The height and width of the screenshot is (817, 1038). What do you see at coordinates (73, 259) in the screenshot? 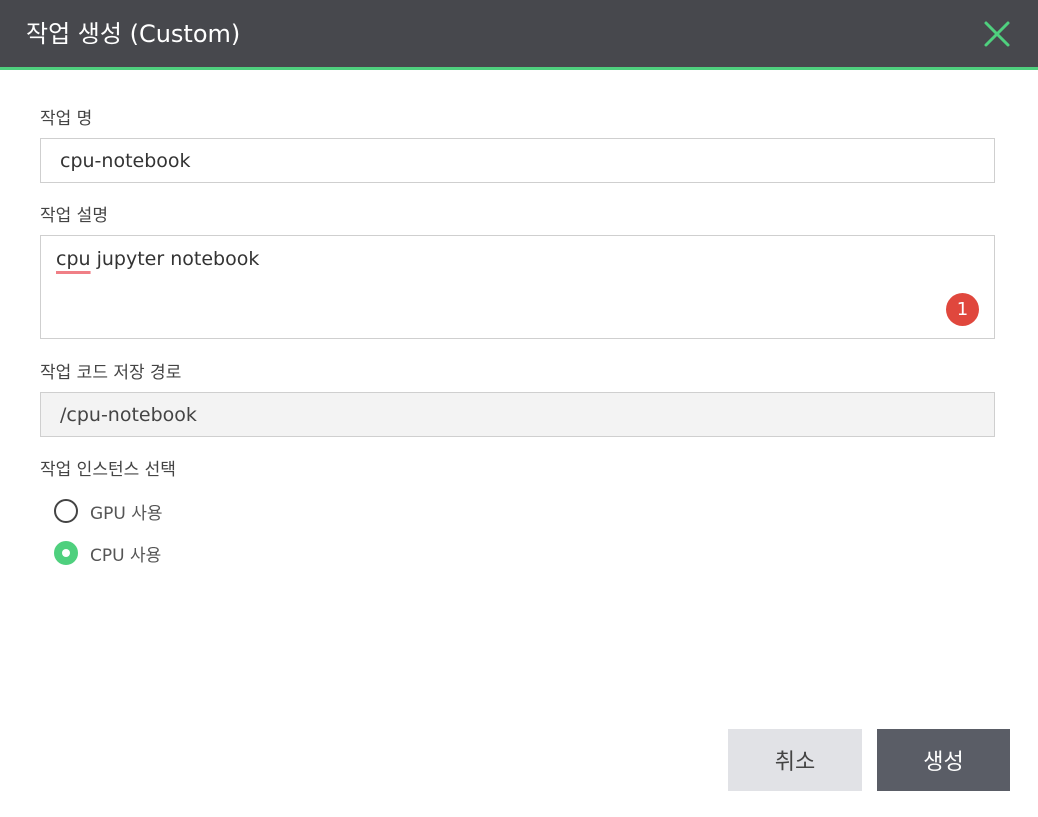
I see `misspelled-word: cpu` at bounding box center [73, 259].